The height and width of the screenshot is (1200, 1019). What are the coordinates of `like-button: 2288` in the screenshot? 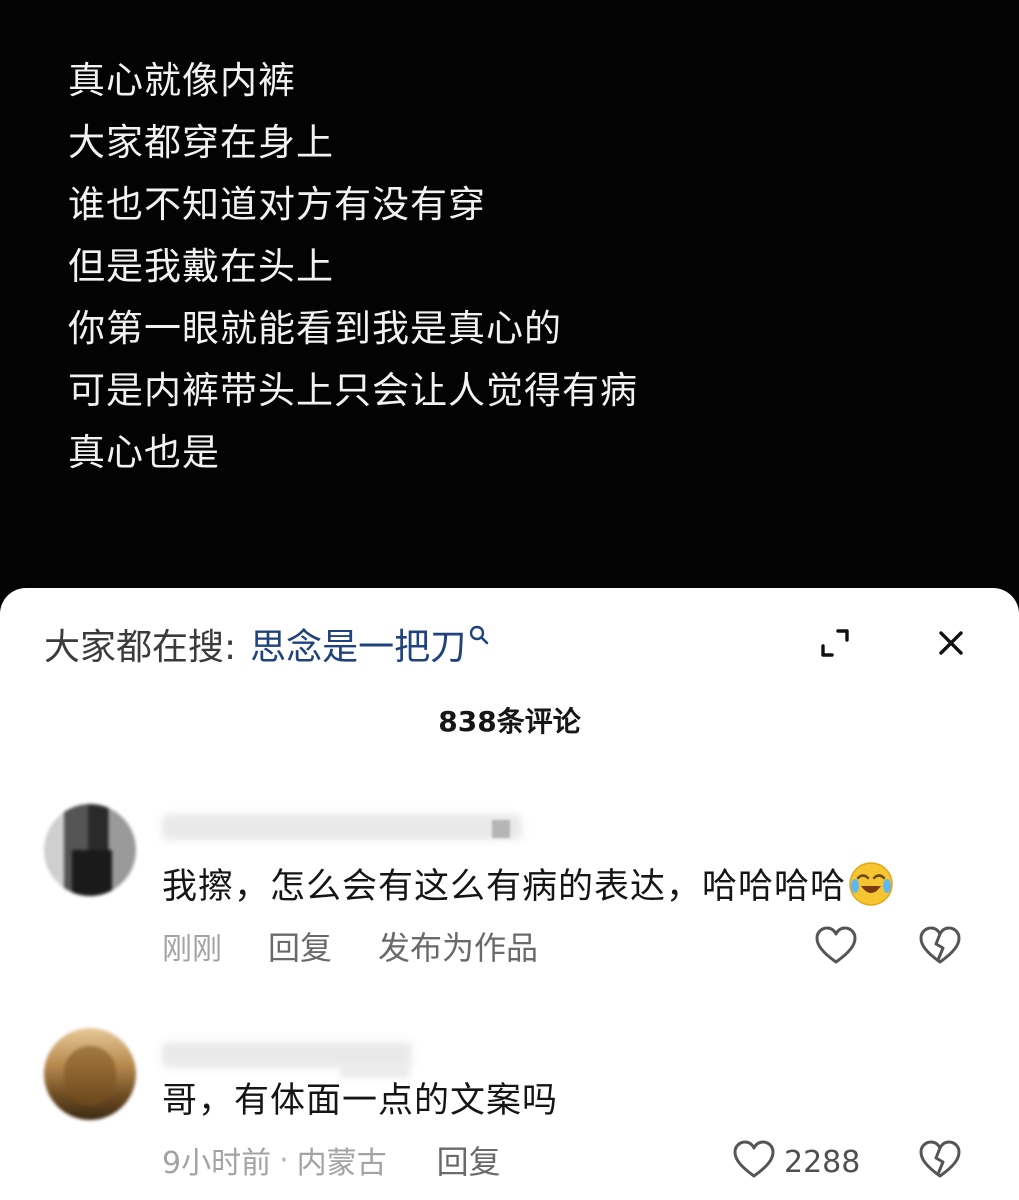 It's located at (796, 1162).